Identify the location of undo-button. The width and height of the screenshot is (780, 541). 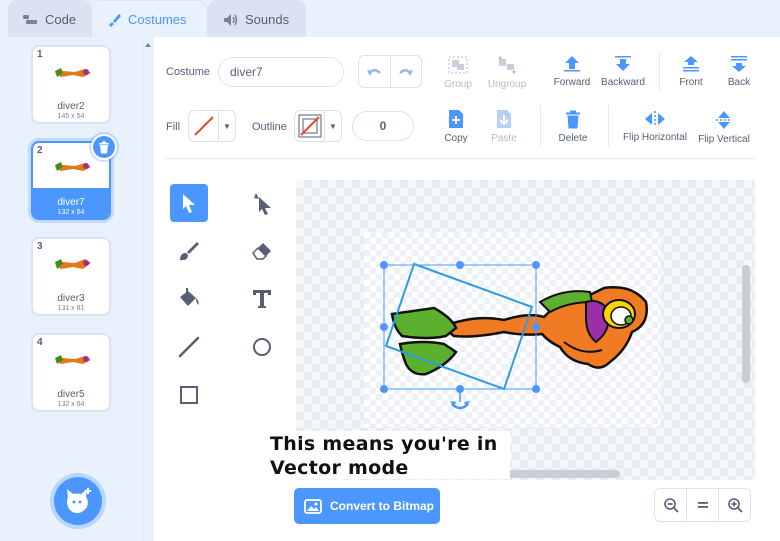
(374, 71).